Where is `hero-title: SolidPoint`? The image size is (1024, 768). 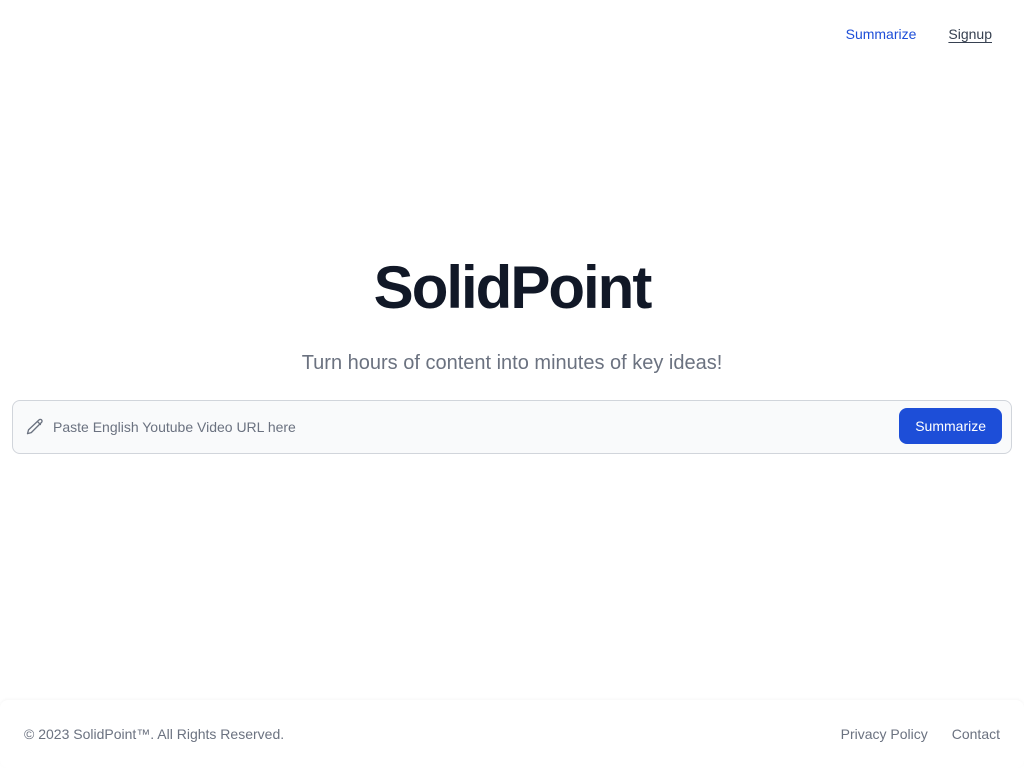 hero-title: SolidPoint is located at coordinates (513, 287).